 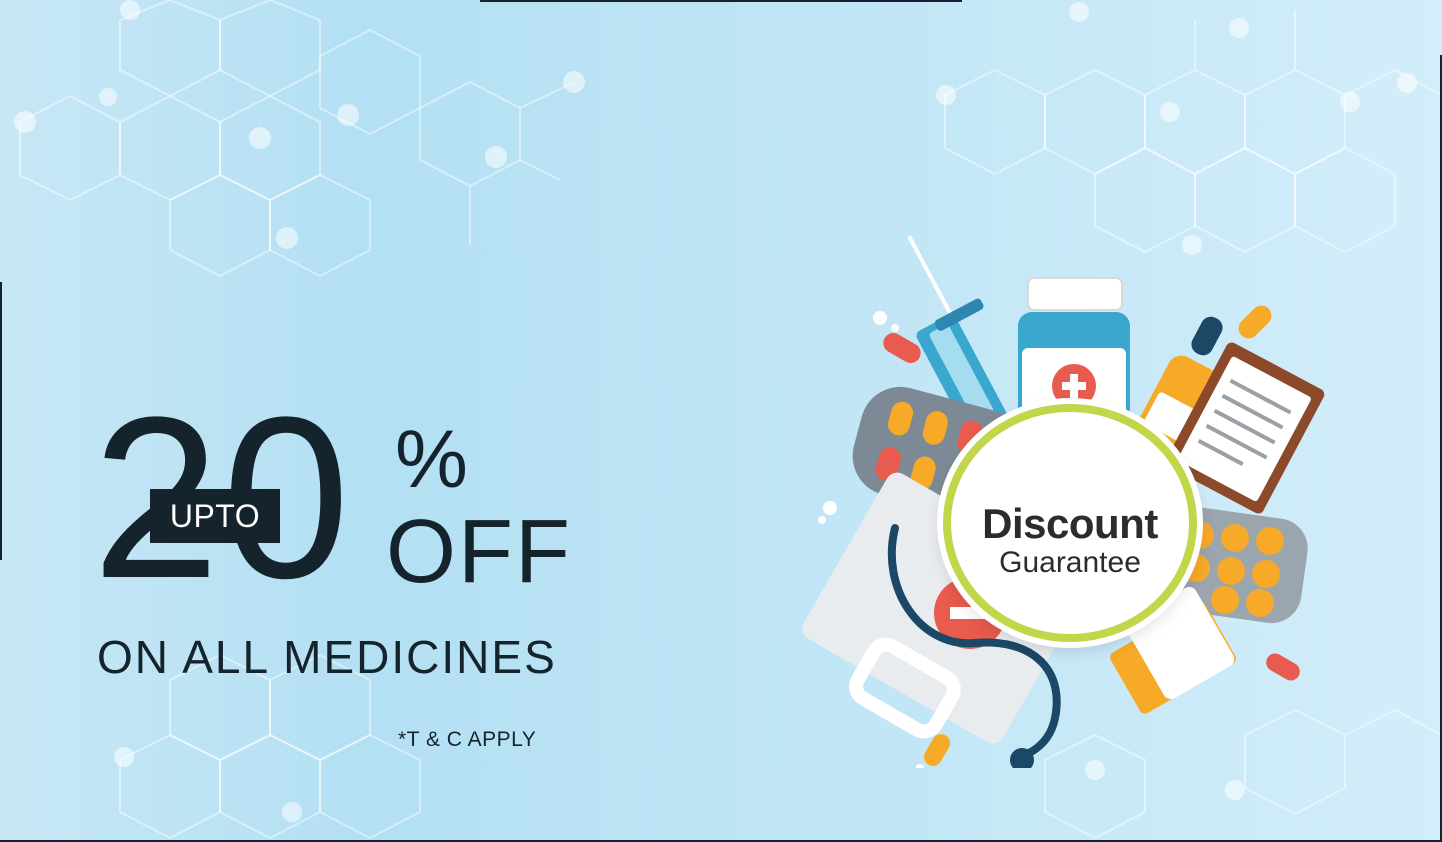 What do you see at coordinates (479, 552) in the screenshot?
I see `off-label: OFF` at bounding box center [479, 552].